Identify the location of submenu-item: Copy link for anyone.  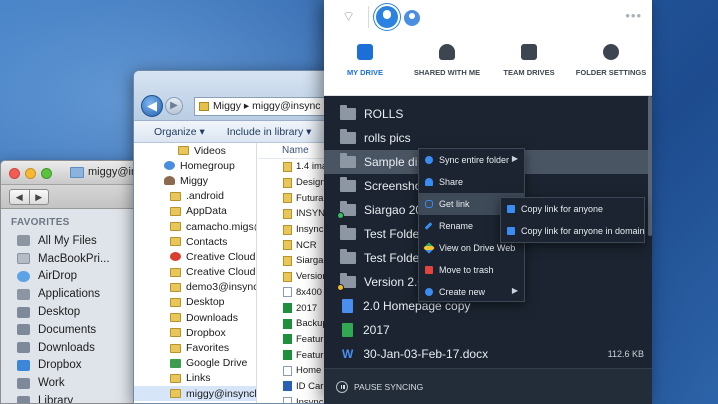
(572, 209).